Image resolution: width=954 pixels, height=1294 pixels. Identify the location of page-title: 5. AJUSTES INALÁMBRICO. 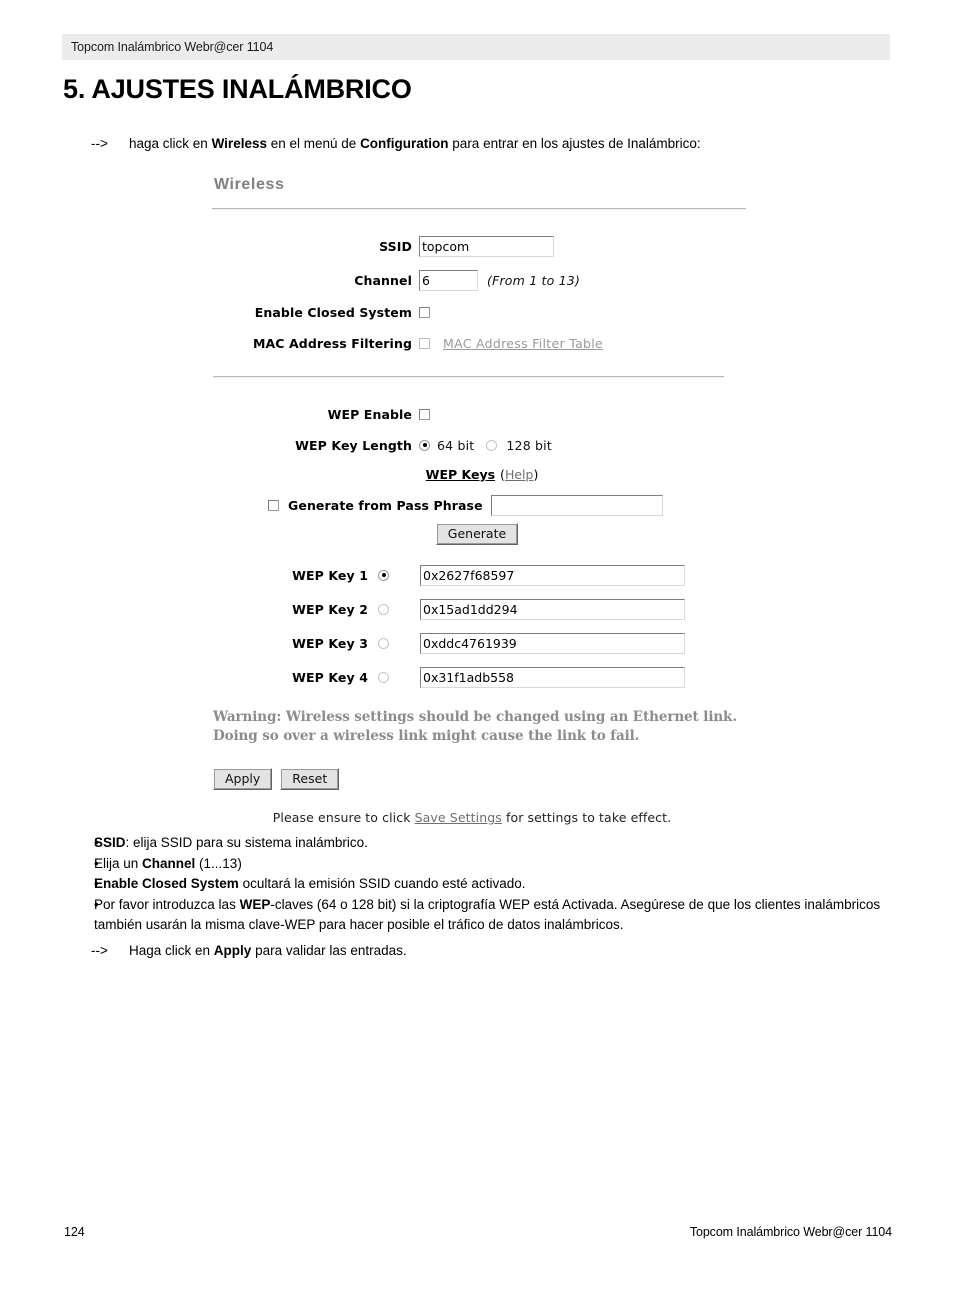
(237, 89).